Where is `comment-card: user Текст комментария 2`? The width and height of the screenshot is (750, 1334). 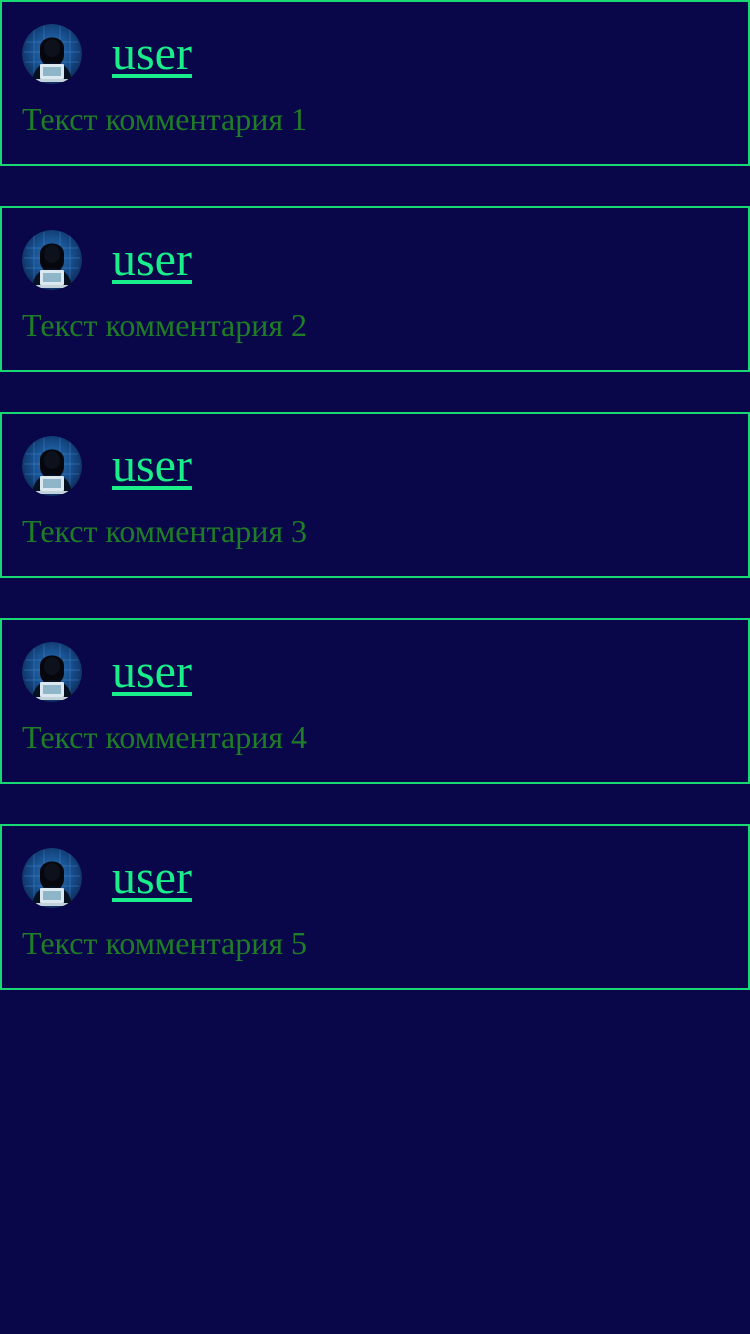 comment-card: user Текст комментария 2 is located at coordinates (375, 289).